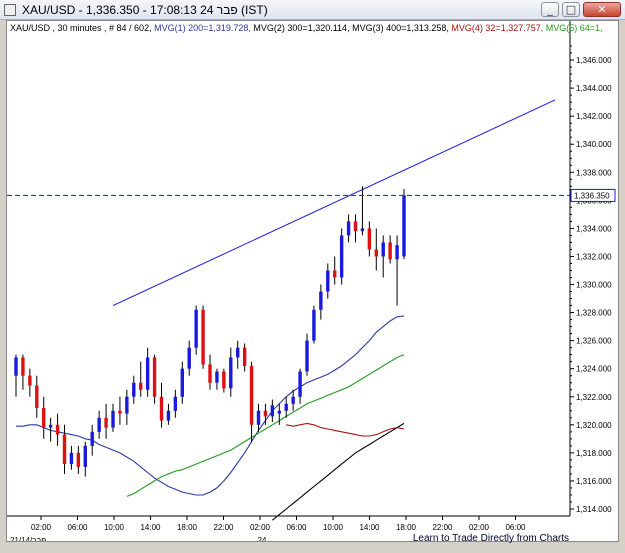 This screenshot has width=625, height=553. Describe the element at coordinates (262, 538) in the screenshot. I see `date-label: 24` at that location.